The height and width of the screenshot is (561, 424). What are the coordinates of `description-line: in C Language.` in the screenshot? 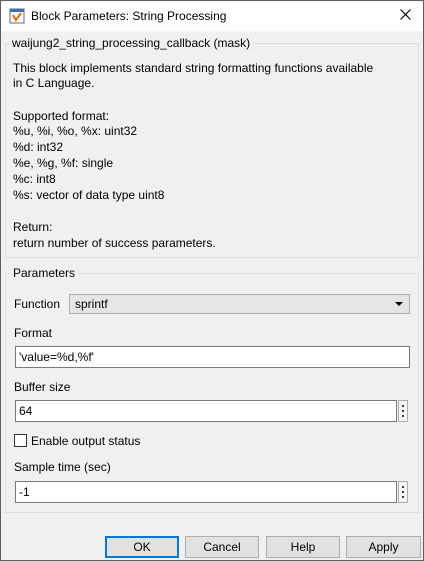 It's located at (54, 83).